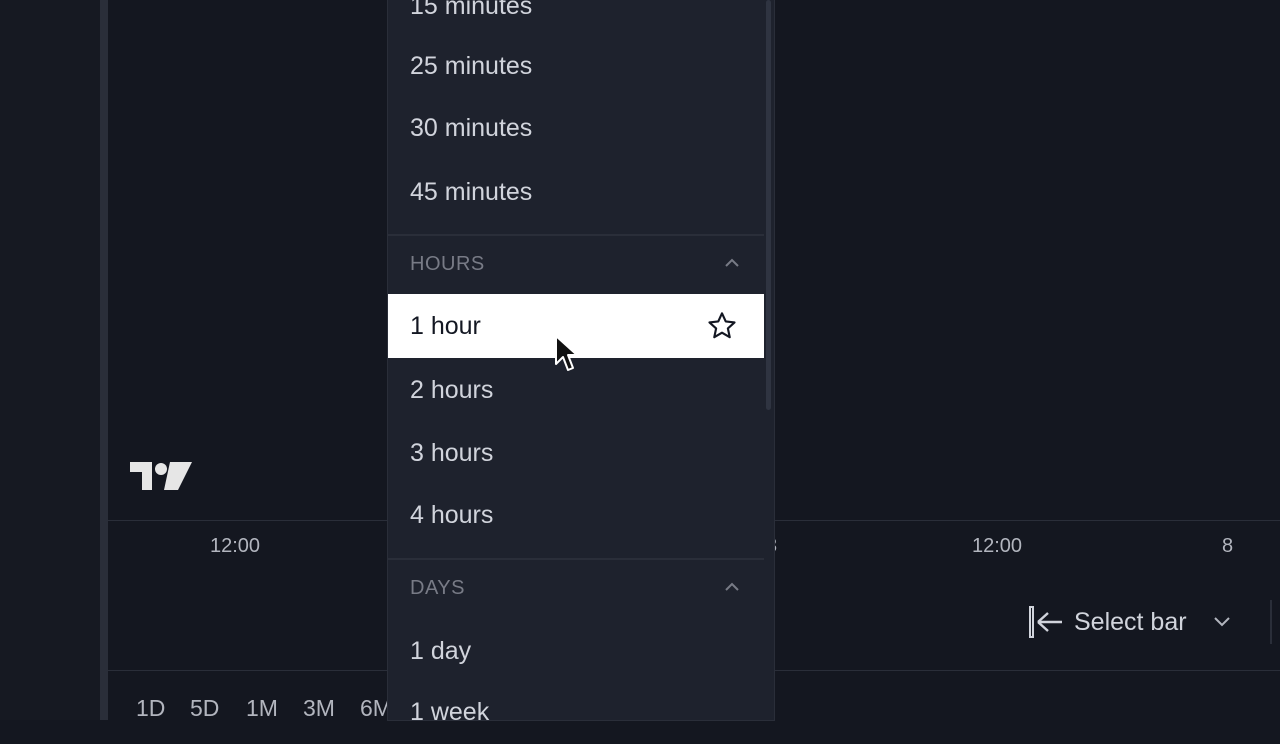 The image size is (1280, 744). What do you see at coordinates (452, 389) in the screenshot?
I see `menu-item-label: 2 hours` at bounding box center [452, 389].